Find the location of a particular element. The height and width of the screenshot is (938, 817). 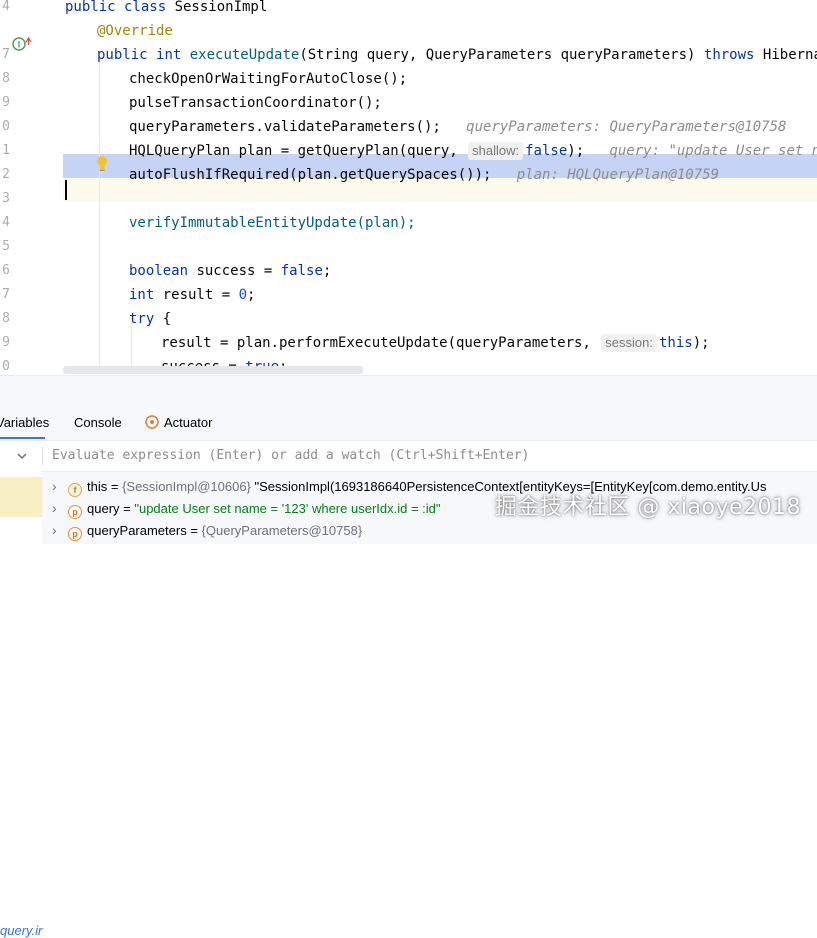

text-caret is located at coordinates (66, 190).